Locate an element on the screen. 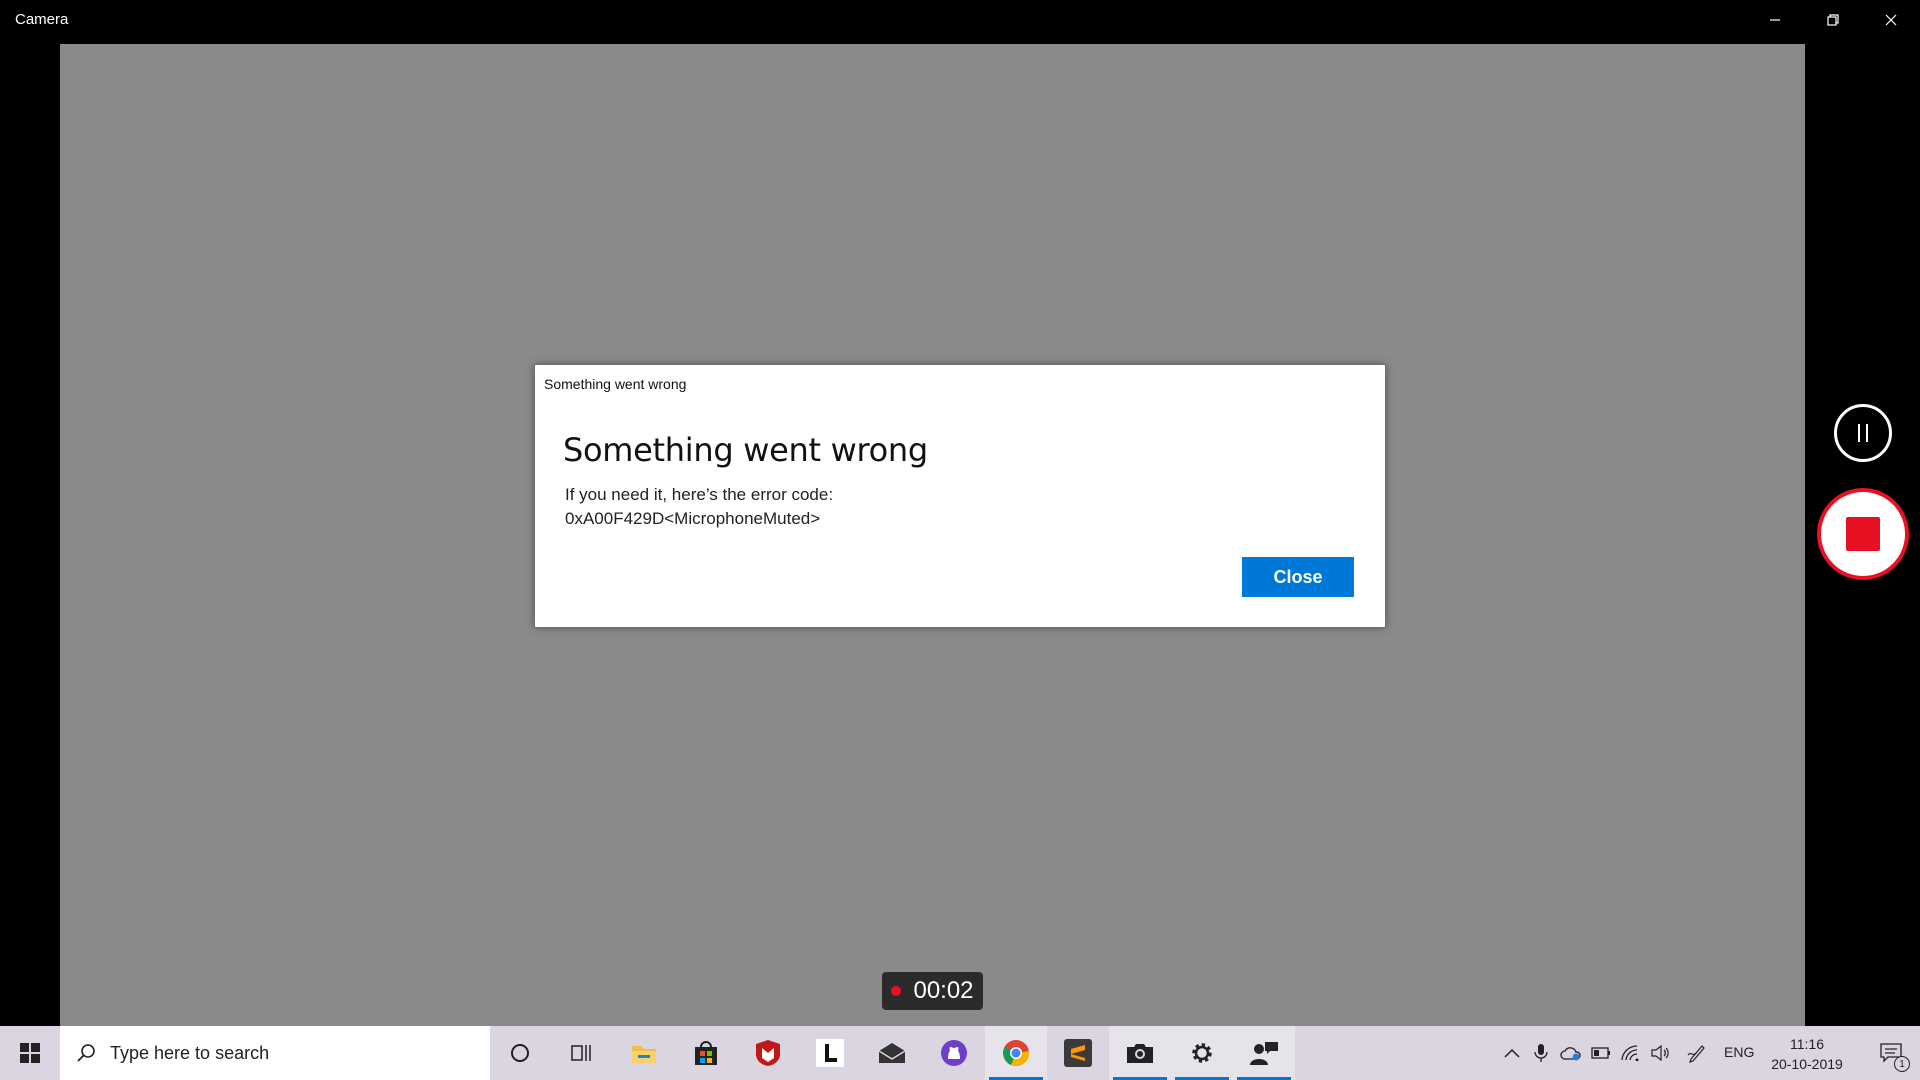 This screenshot has height=1080, width=1920. file-explorer-button is located at coordinates (644, 1053).